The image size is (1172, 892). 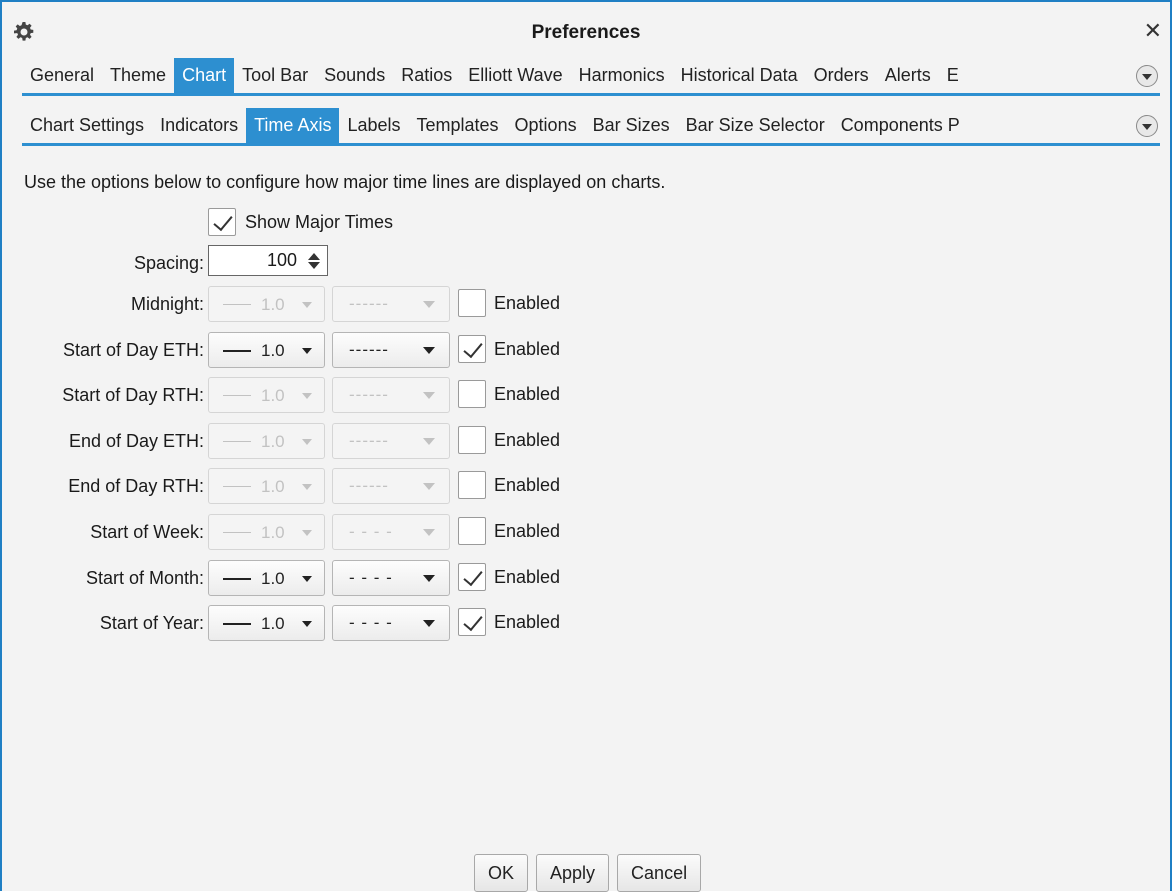 What do you see at coordinates (167, 304) in the screenshot?
I see `time-line-label: Midnight:` at bounding box center [167, 304].